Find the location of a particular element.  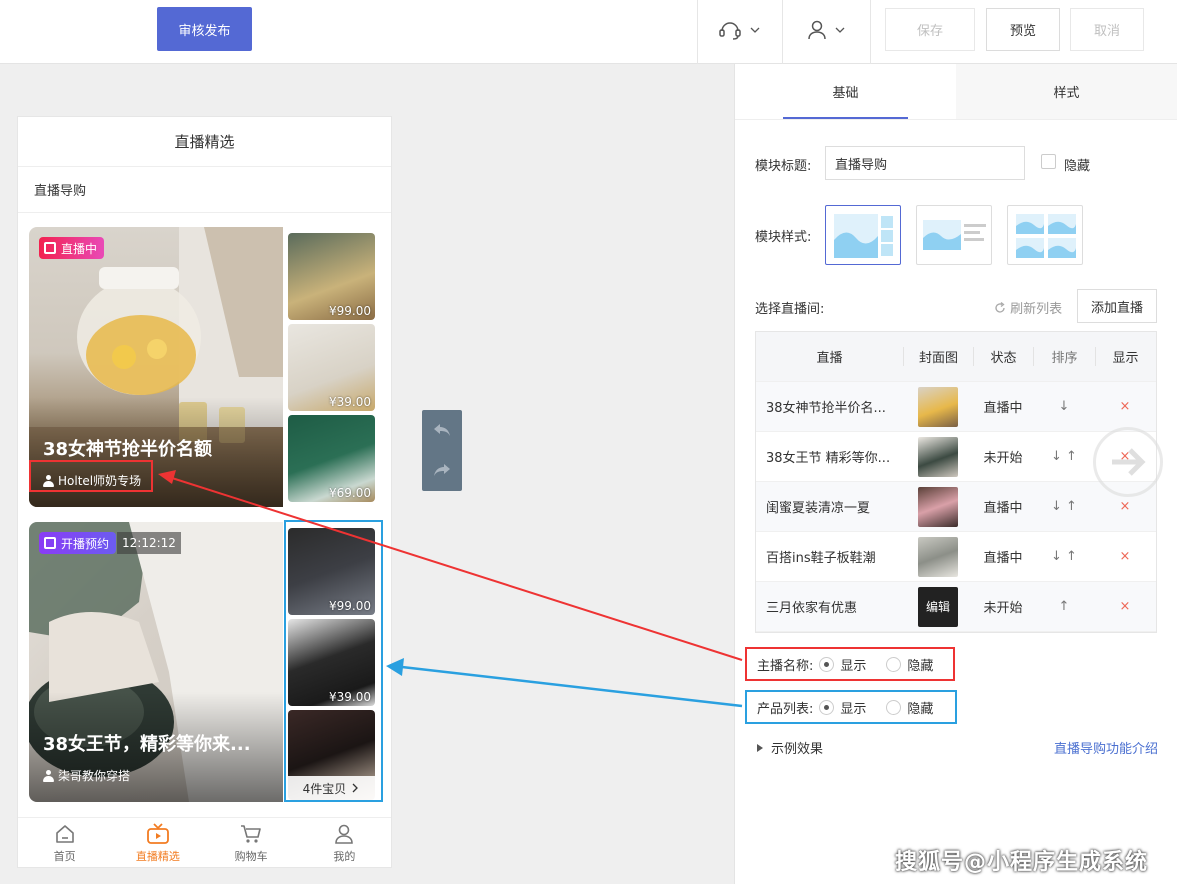

column-header: 状态 is located at coordinates (1003, 356).